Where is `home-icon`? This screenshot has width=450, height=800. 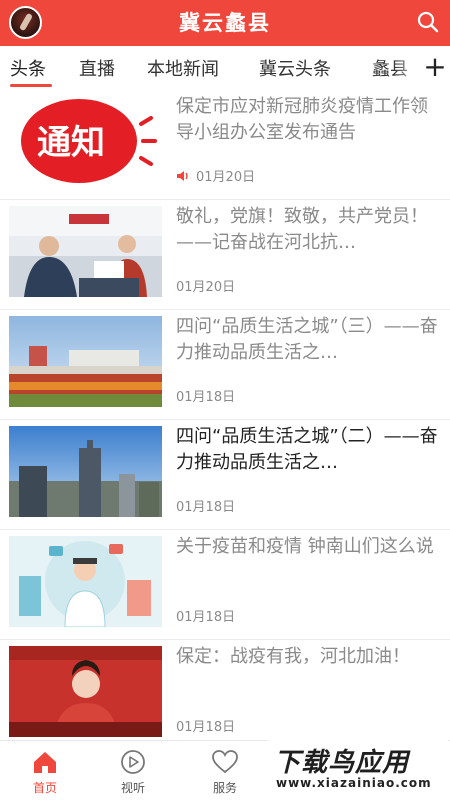
home-icon is located at coordinates (45, 762).